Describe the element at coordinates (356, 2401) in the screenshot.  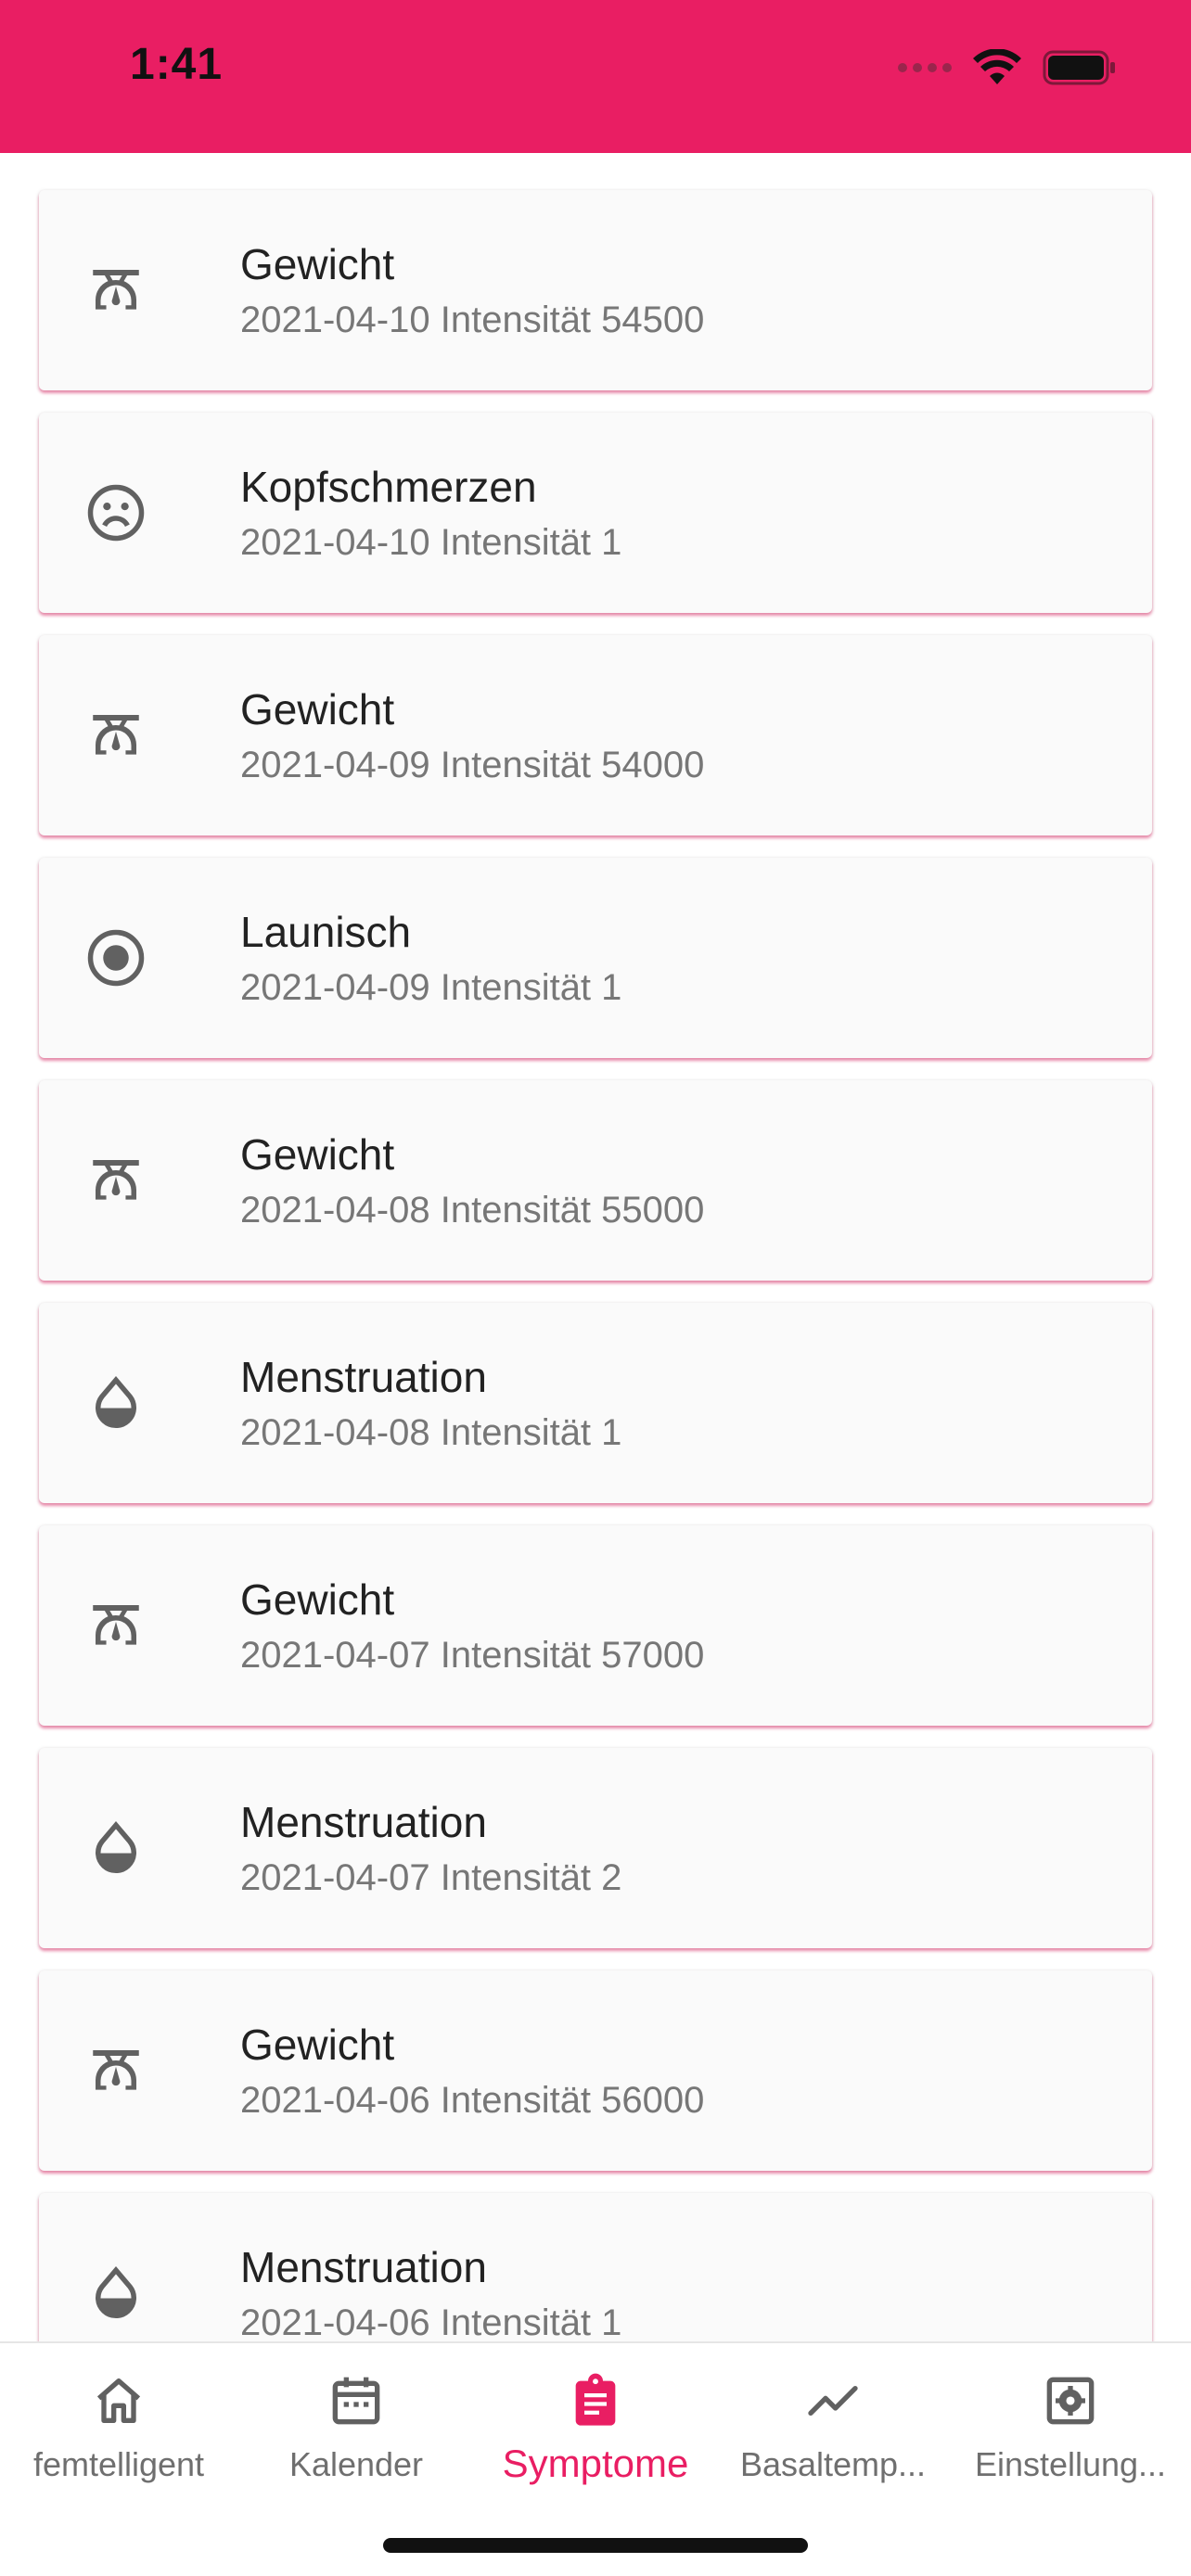
I see `calendar-icon` at that location.